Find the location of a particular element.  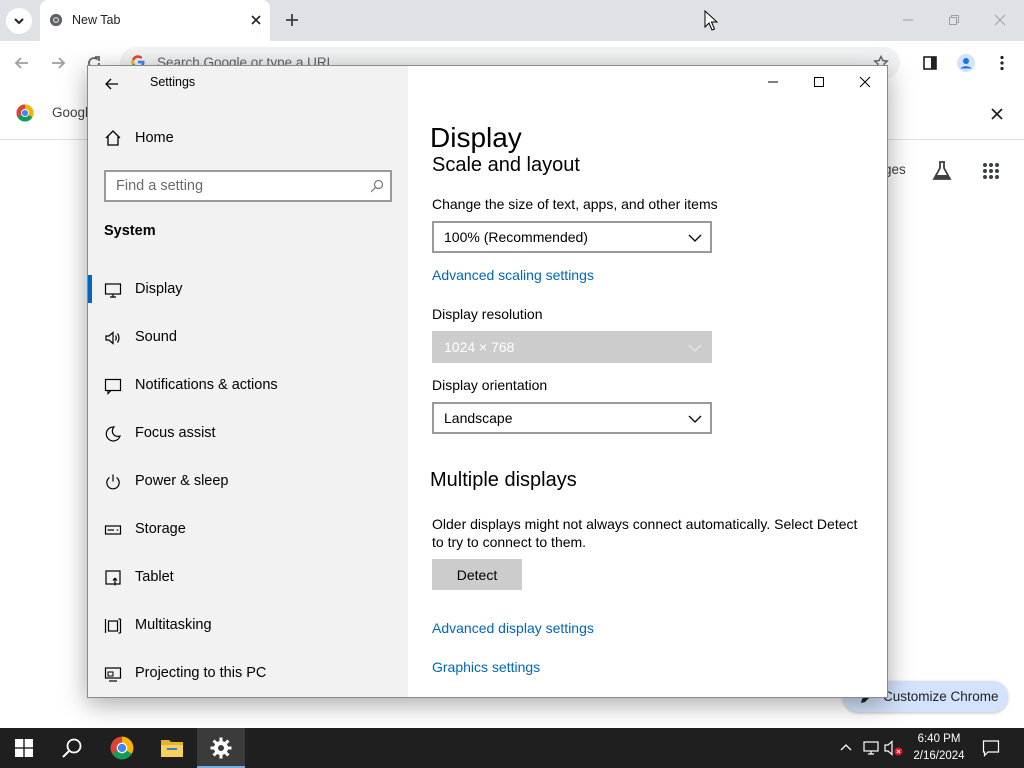

settings-back-button is located at coordinates (112, 84).